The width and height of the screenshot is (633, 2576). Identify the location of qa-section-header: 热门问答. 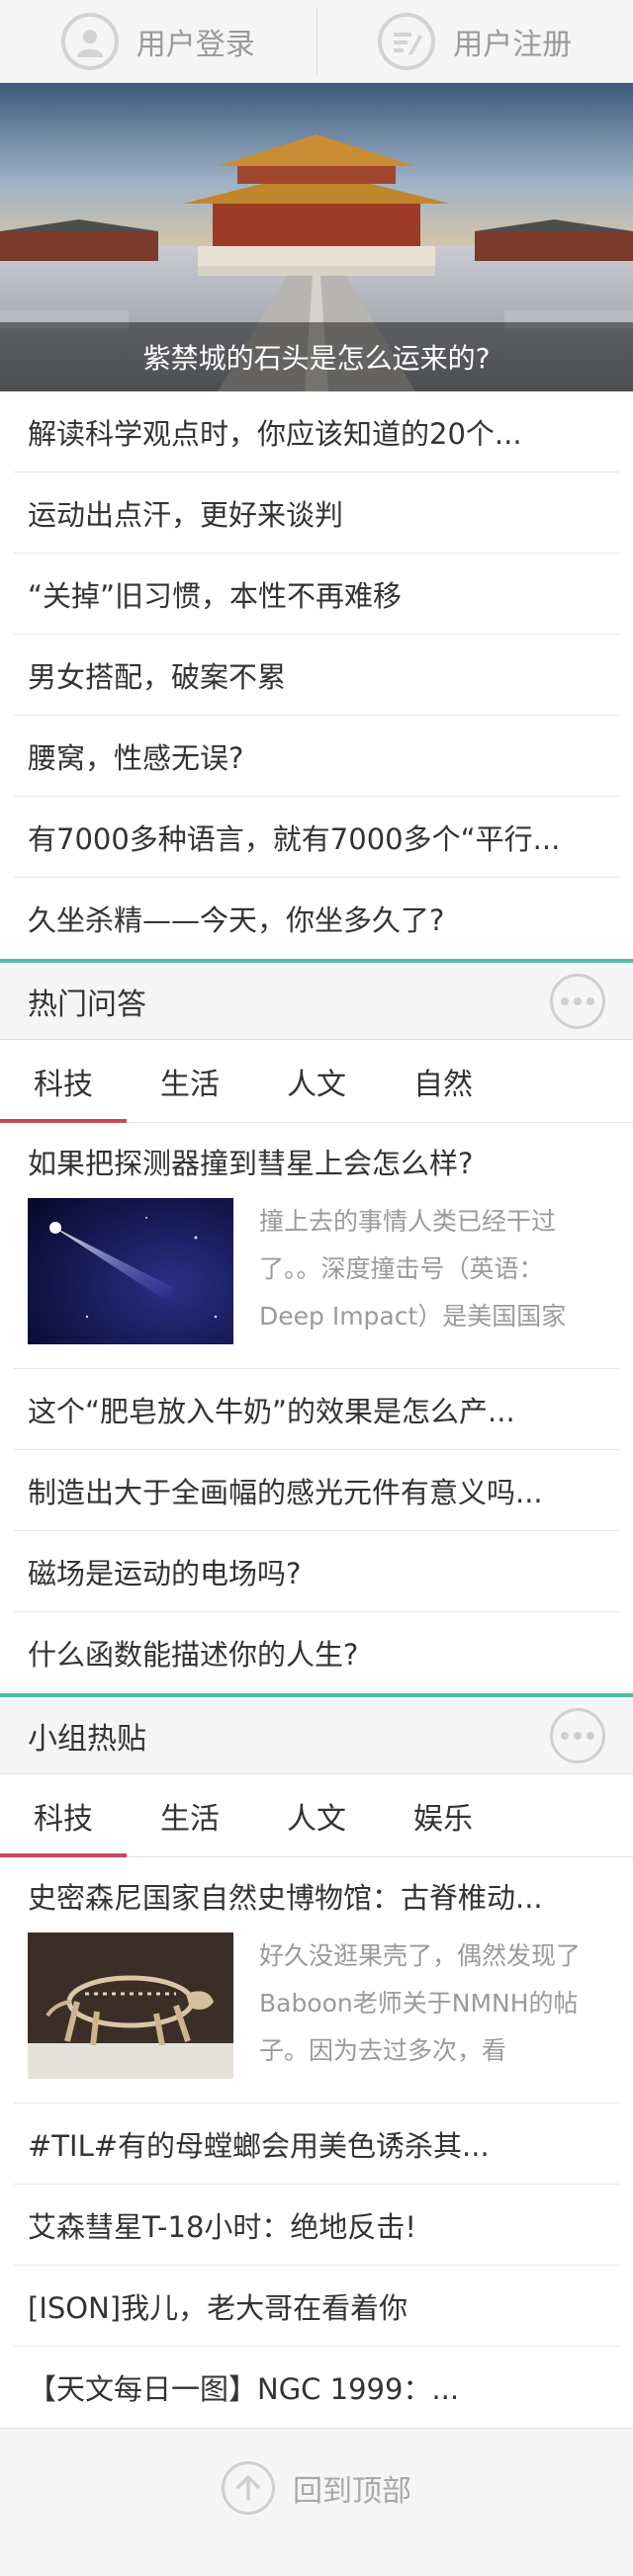
(316, 999).